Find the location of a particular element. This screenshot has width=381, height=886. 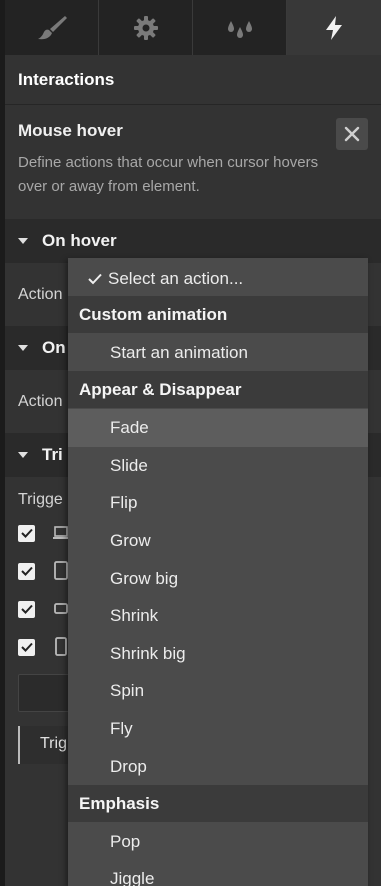

hover-section-title: Mouse hover is located at coordinates (70, 130).